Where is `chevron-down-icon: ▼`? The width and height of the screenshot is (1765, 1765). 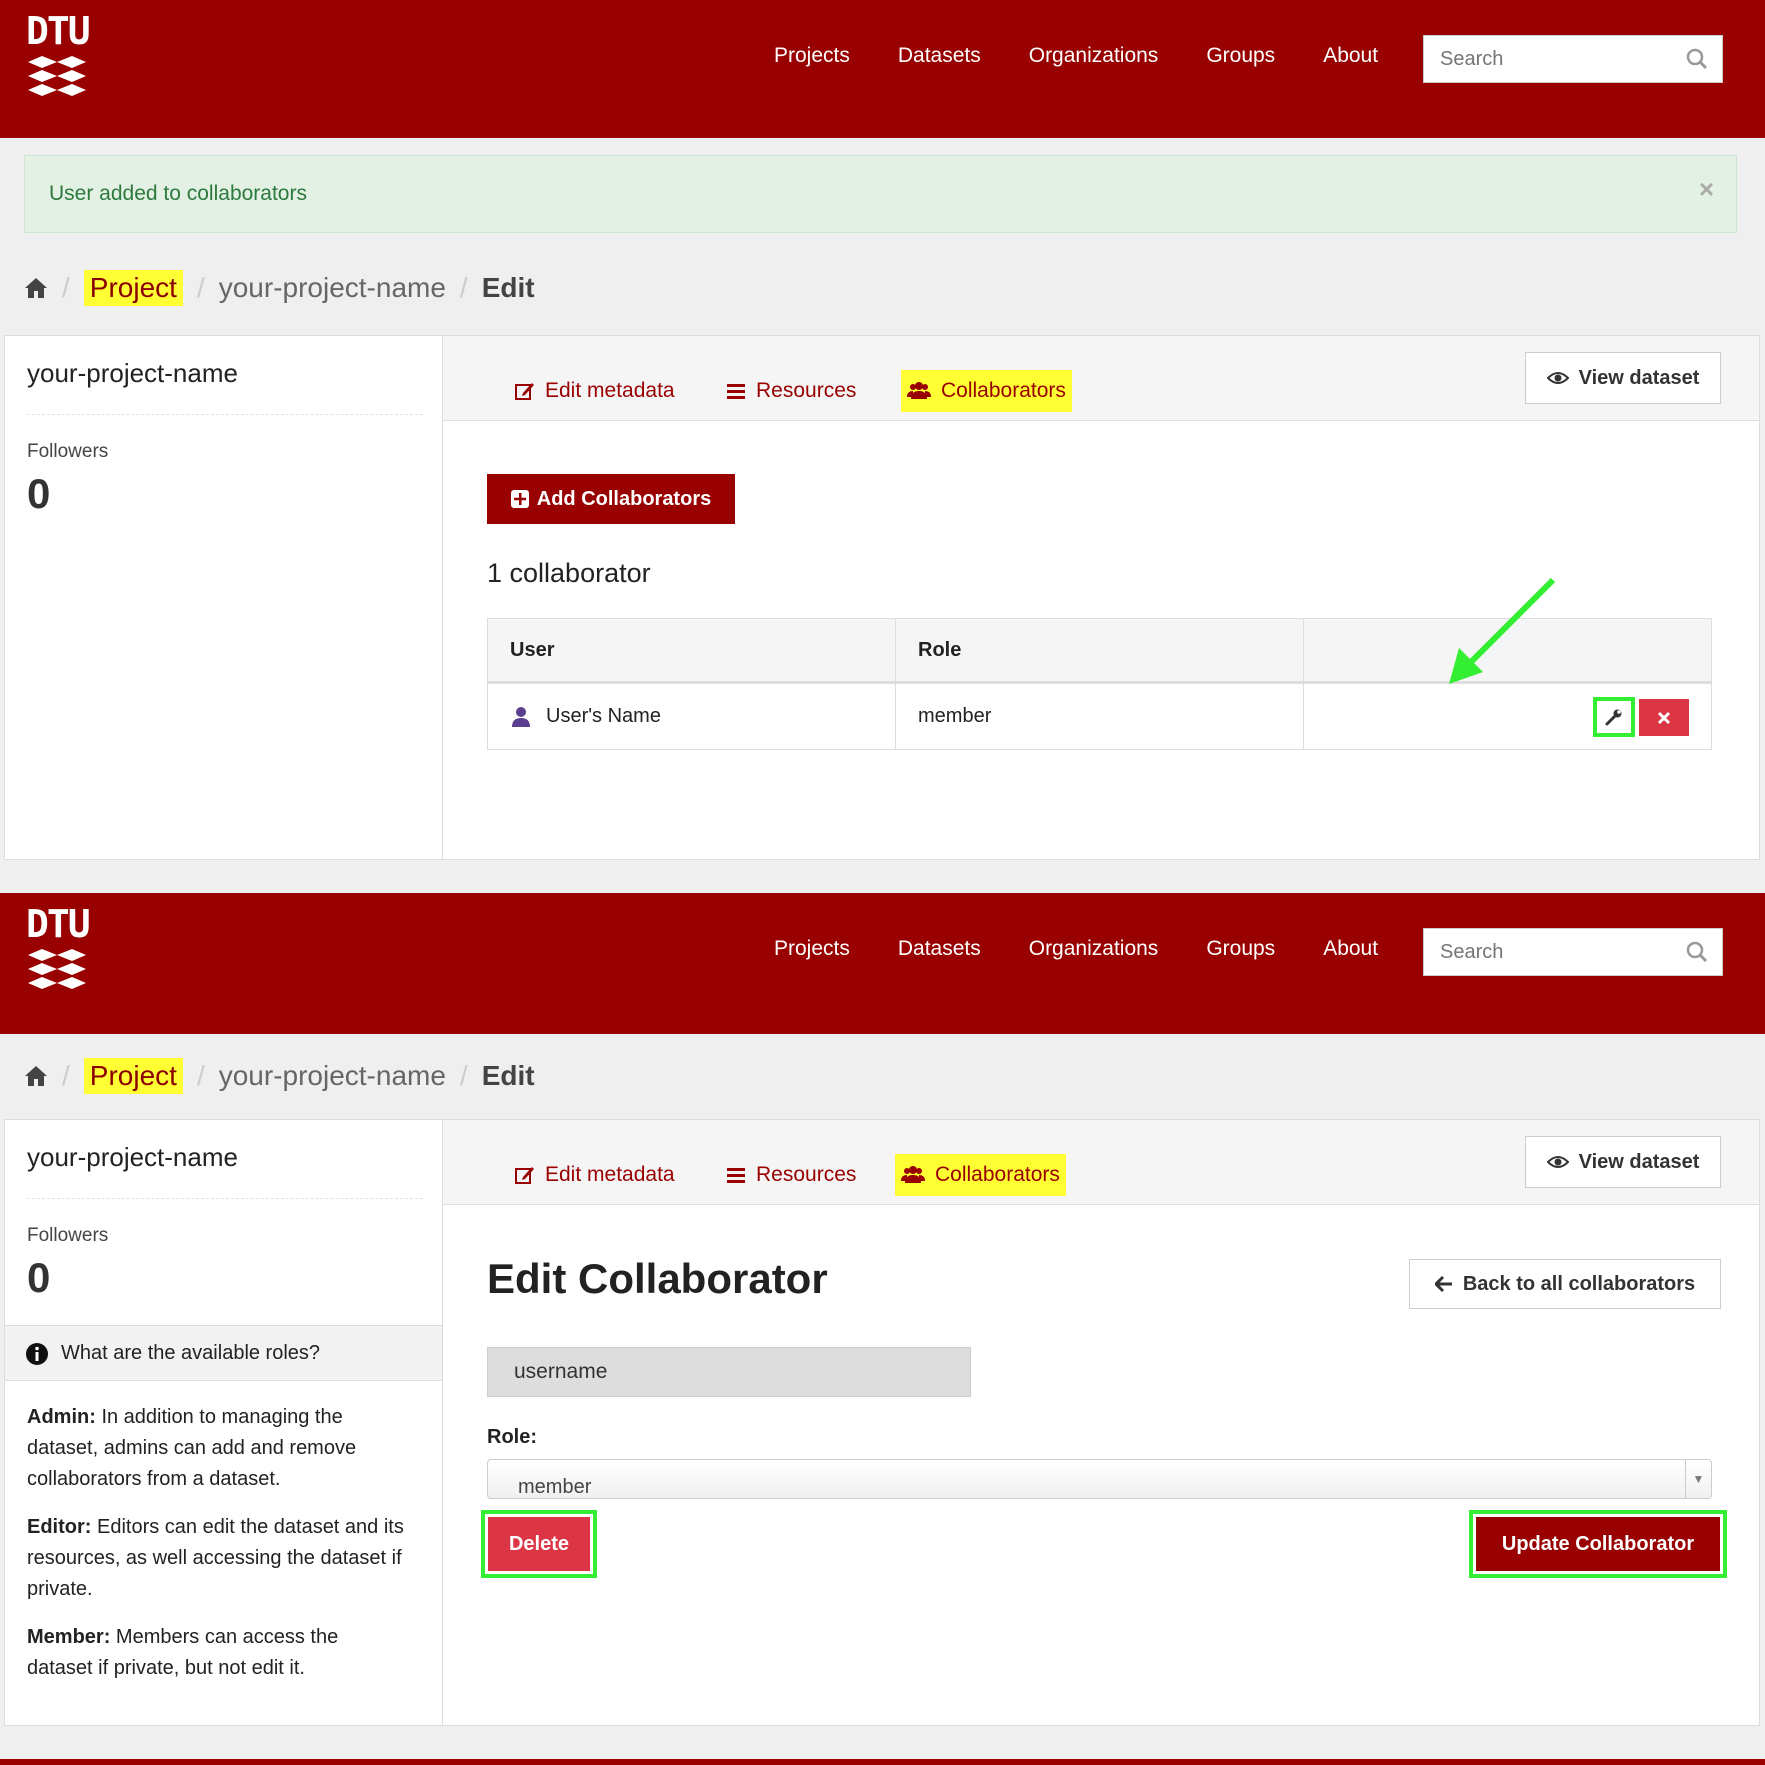
chevron-down-icon: ▼ is located at coordinates (1698, 1479).